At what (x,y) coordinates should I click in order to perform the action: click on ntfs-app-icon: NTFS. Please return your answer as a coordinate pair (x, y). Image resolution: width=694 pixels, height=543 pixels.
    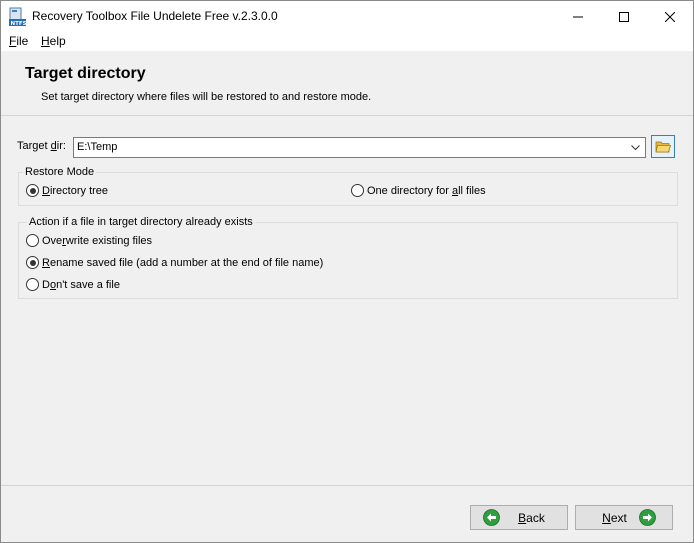
    Looking at the image, I should click on (17, 16).